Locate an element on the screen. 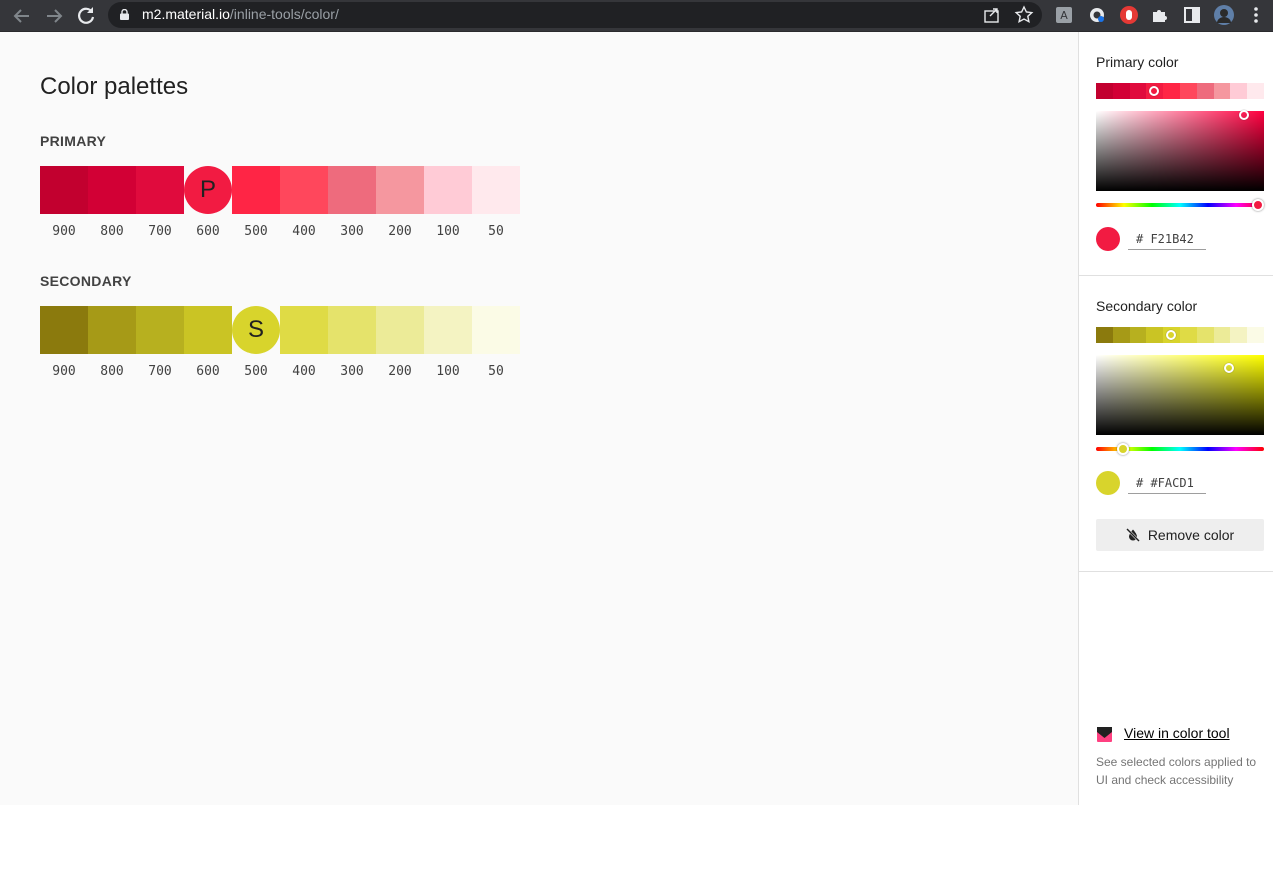 The height and width of the screenshot is (889, 1273). shade-label: 200 is located at coordinates (400, 371).